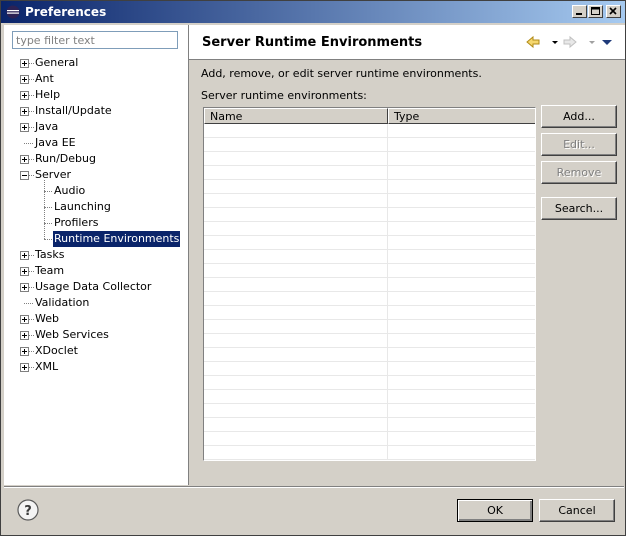  Describe the element at coordinates (82, 206) in the screenshot. I see `tree-item-label: Launching` at that location.